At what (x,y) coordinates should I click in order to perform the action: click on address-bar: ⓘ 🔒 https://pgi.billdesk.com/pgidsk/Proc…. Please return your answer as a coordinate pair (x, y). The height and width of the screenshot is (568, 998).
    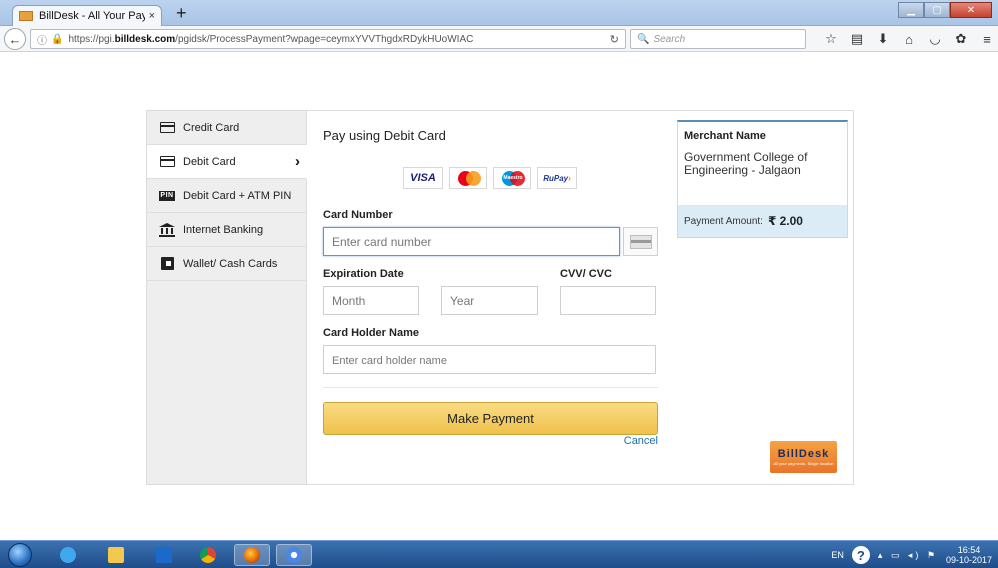
    Looking at the image, I should click on (328, 39).